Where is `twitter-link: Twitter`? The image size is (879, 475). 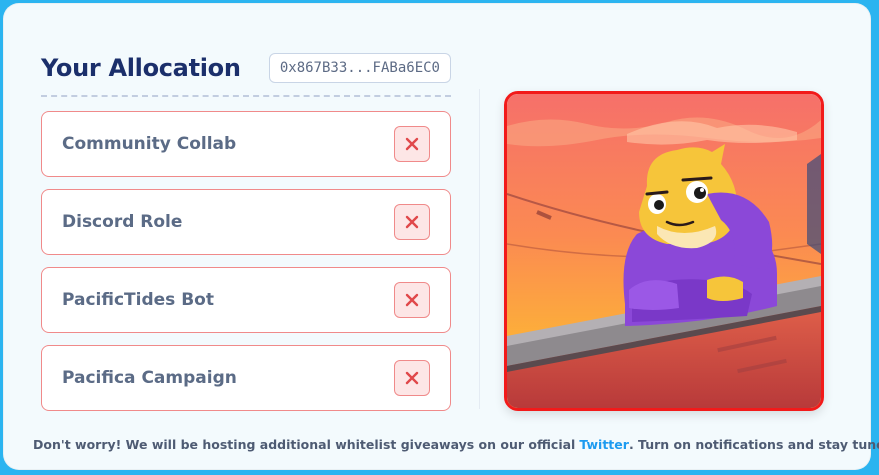
twitter-link: Twitter is located at coordinates (604, 444).